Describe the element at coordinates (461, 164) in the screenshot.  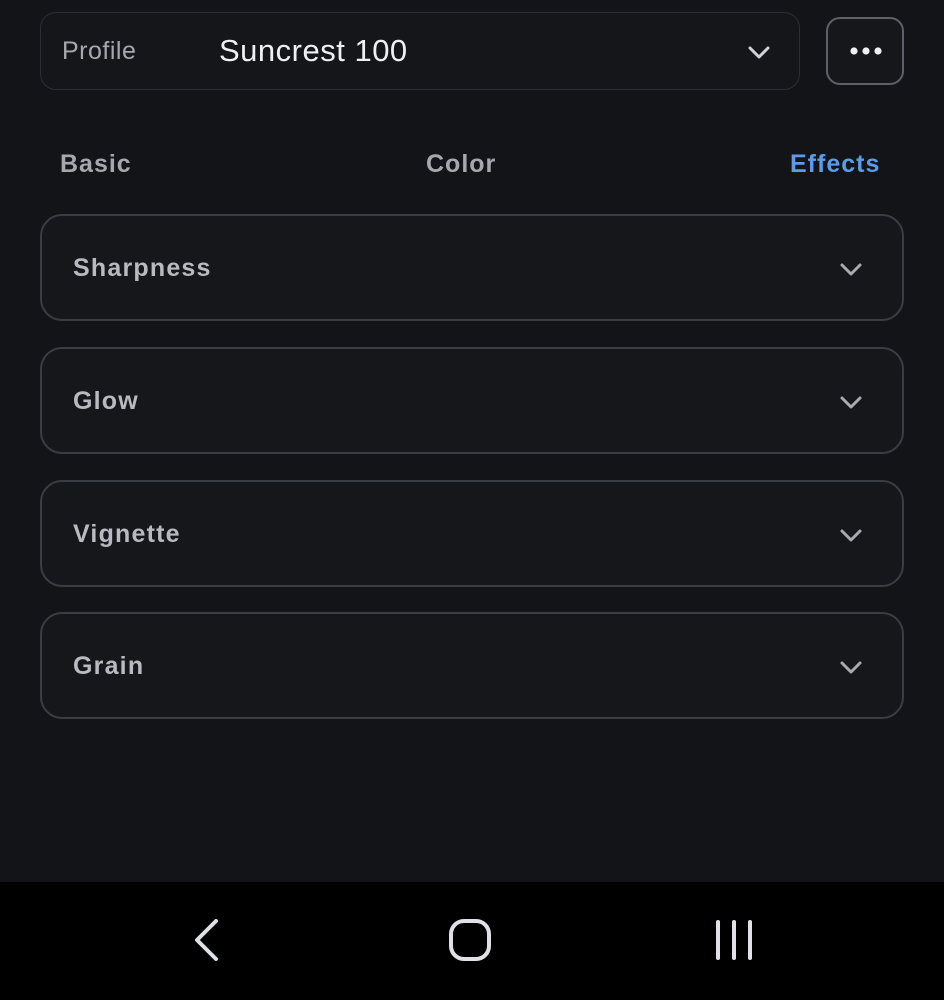
I see `tab-color: Color` at that location.